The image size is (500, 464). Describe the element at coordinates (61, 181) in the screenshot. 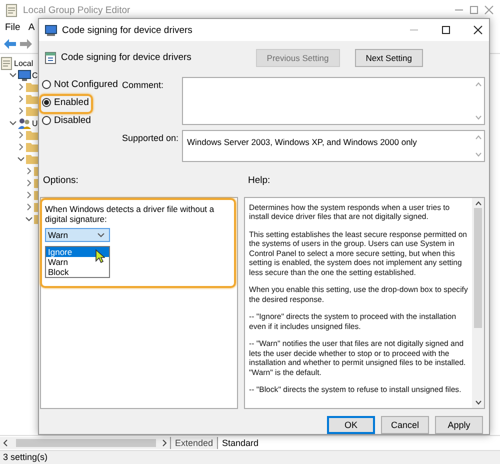

I see `options-label: Options:` at that location.